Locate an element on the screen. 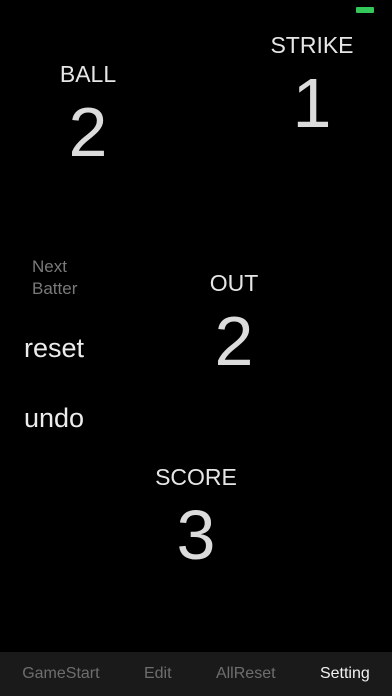 This screenshot has height=696, width=392. reset-button: reset is located at coordinates (54, 348).